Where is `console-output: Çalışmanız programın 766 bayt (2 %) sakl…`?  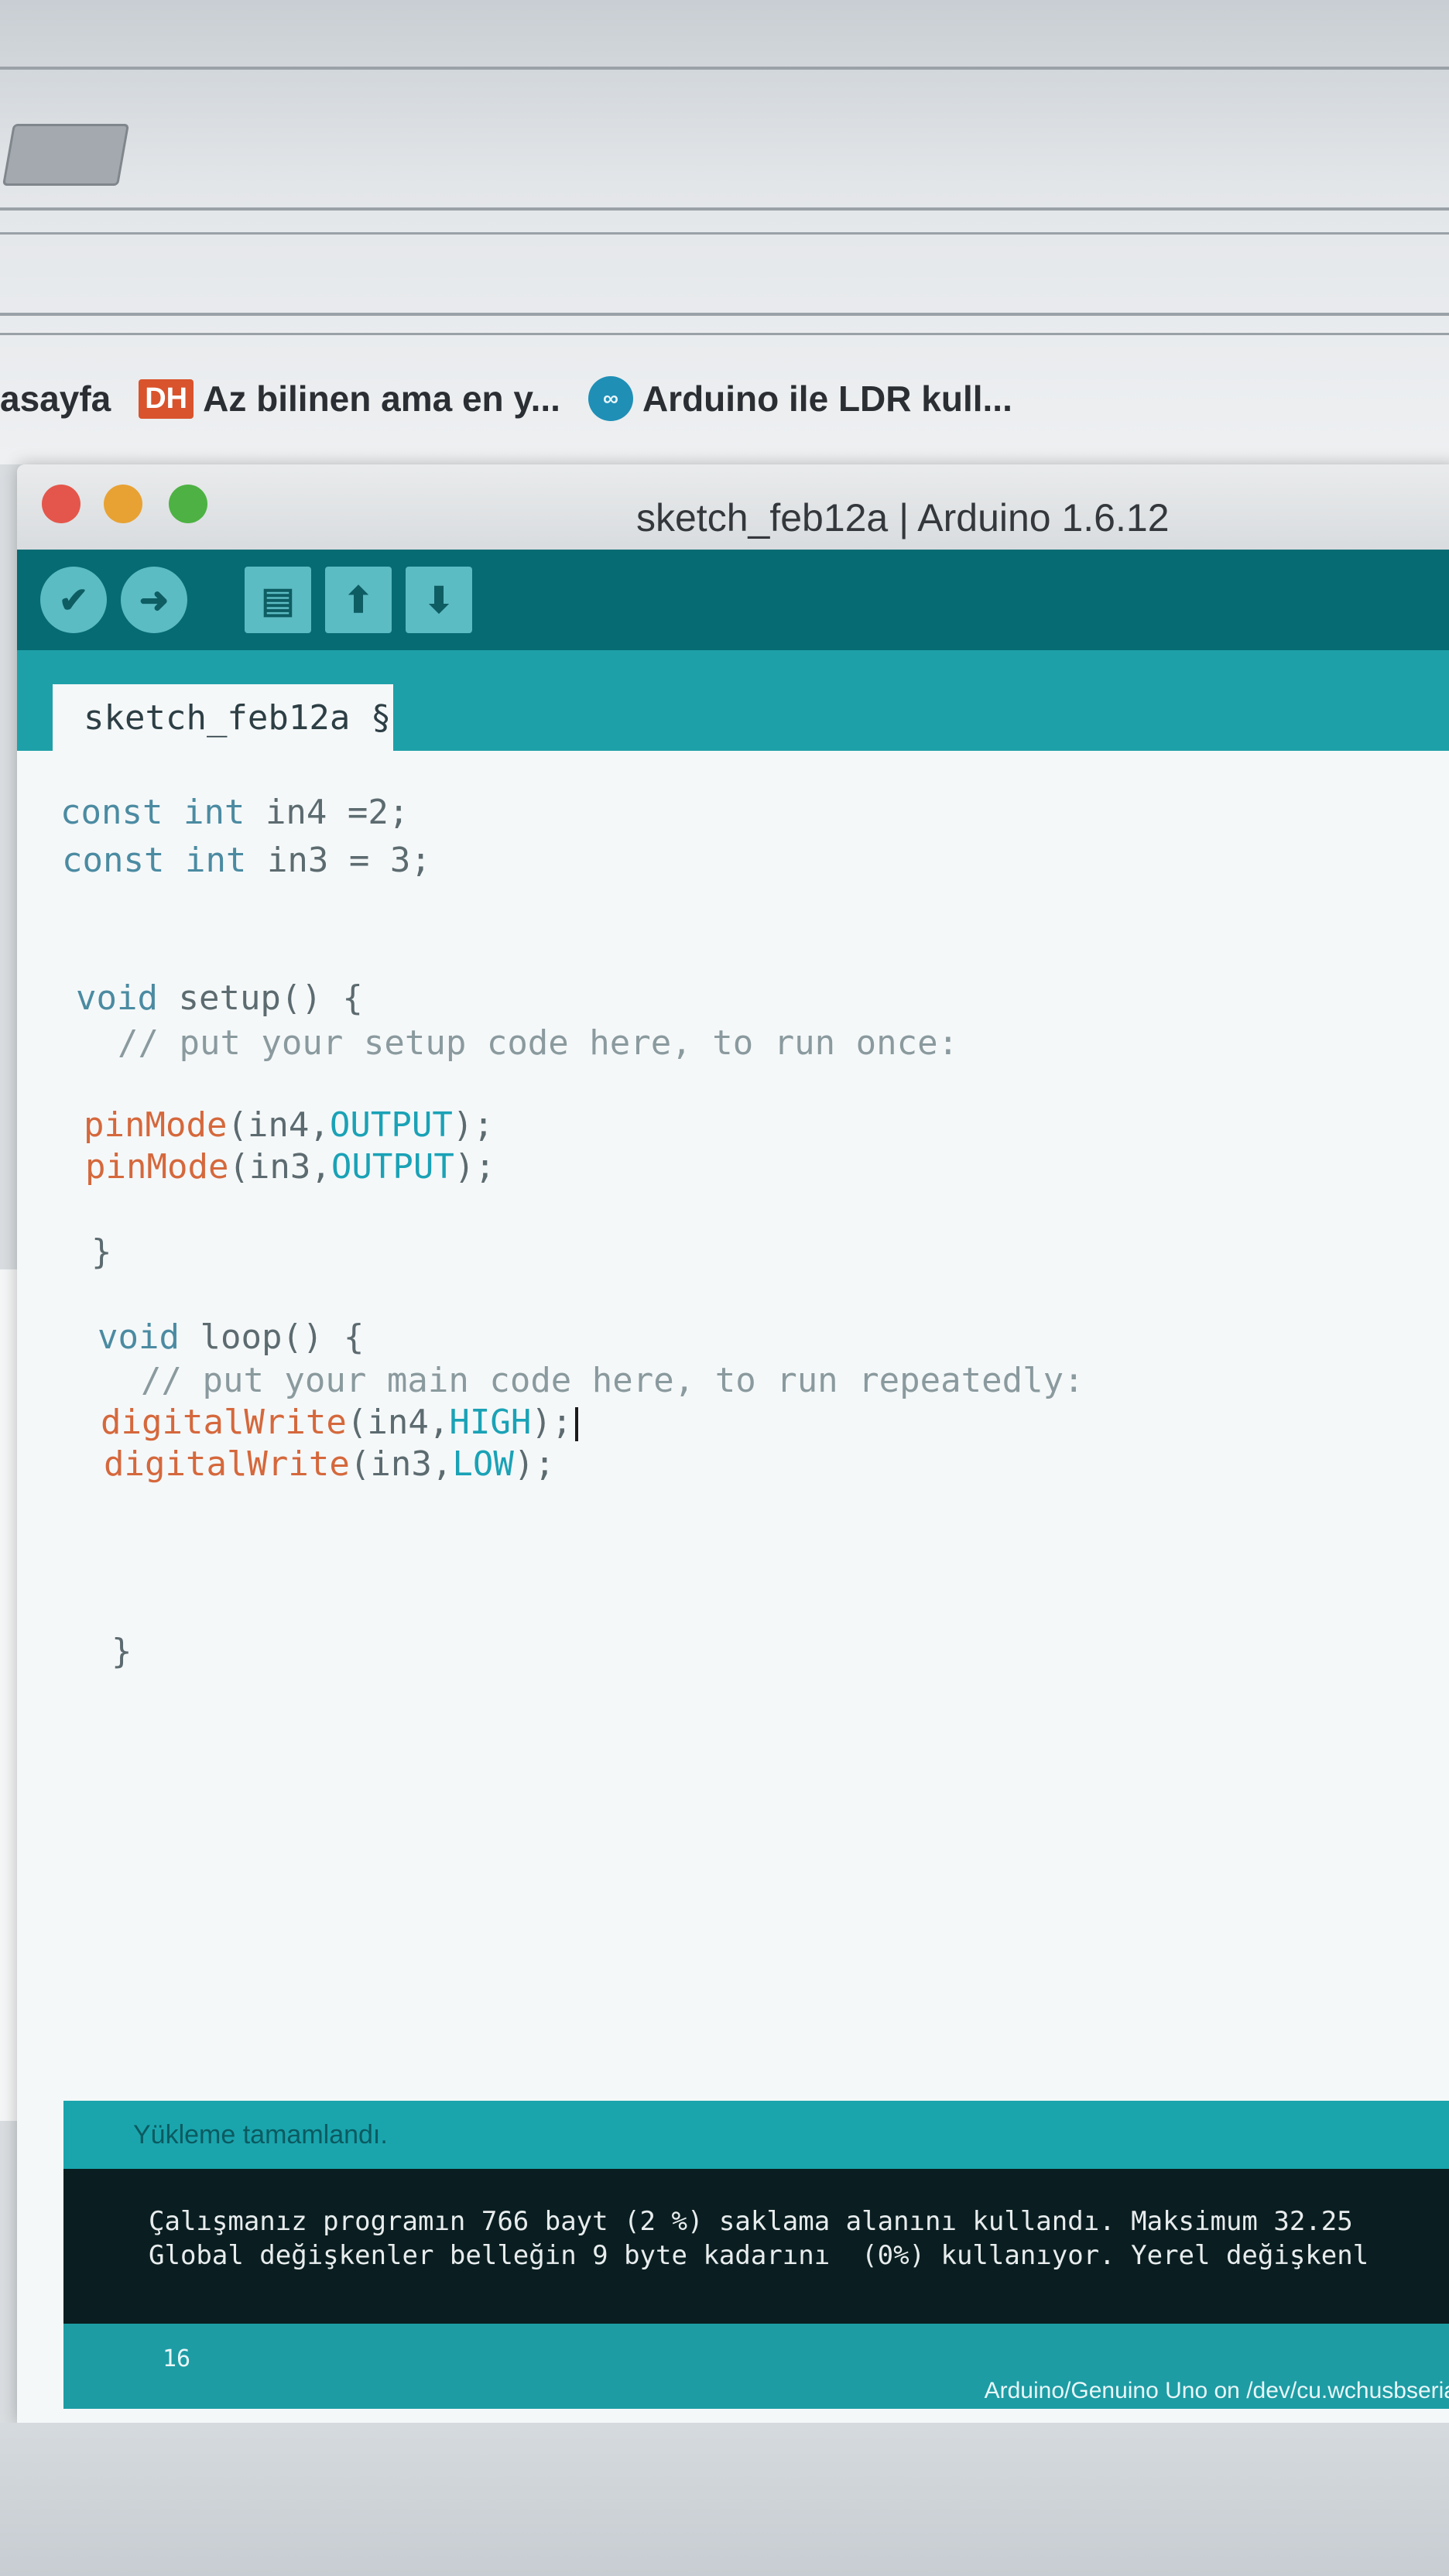
console-output: Çalışmanız programın 766 bayt (2 %) sakl… is located at coordinates (756, 2246).